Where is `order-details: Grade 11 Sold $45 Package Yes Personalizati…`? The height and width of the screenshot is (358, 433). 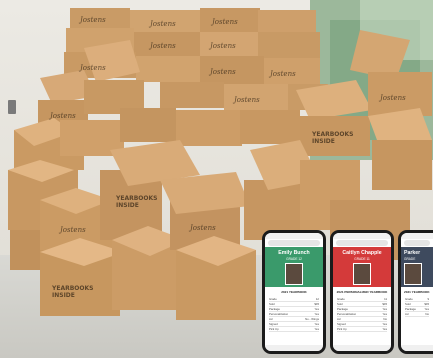
order-details: Grade 11 Sold $45 Package Yes Personalizati… is located at coordinates (362, 320).